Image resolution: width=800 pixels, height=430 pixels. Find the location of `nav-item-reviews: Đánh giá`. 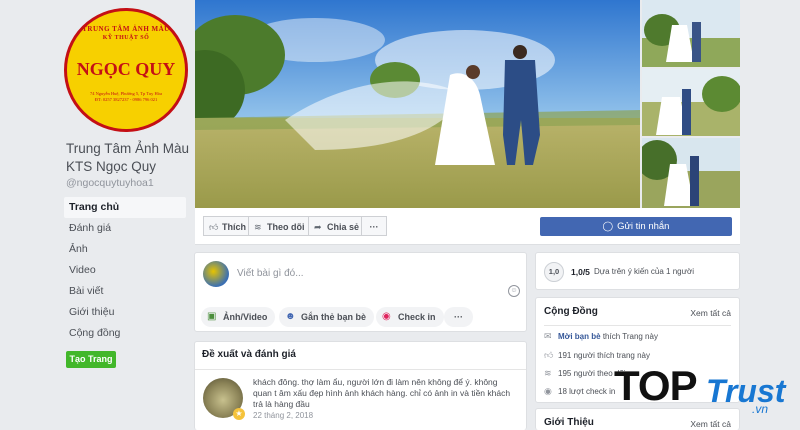

nav-item-reviews: Đánh giá is located at coordinates (125, 228).